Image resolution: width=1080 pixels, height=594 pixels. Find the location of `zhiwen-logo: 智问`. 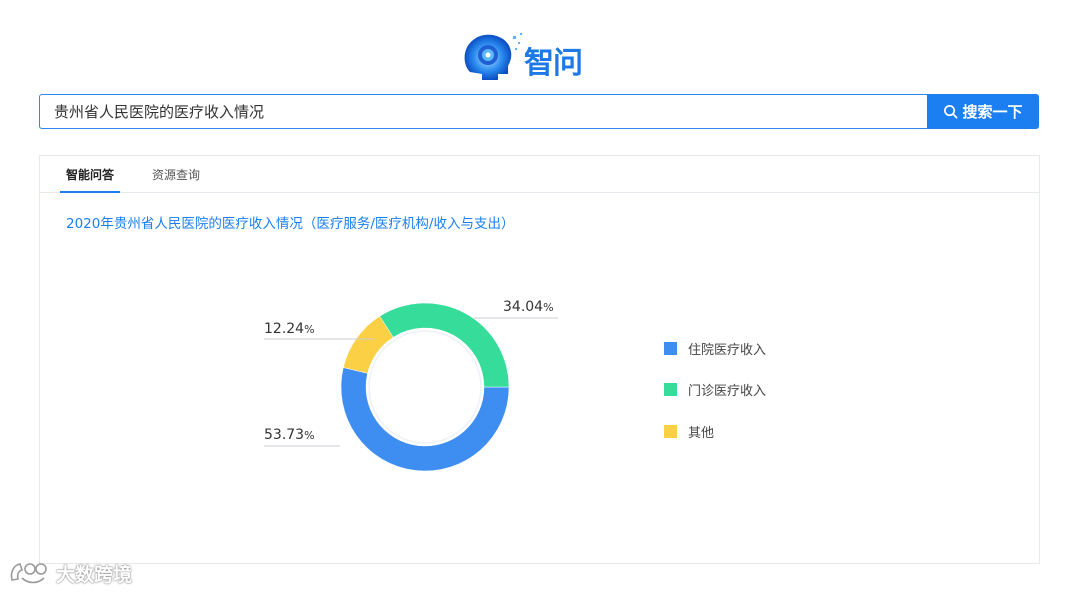

zhiwen-logo: 智问 is located at coordinates (528, 58).